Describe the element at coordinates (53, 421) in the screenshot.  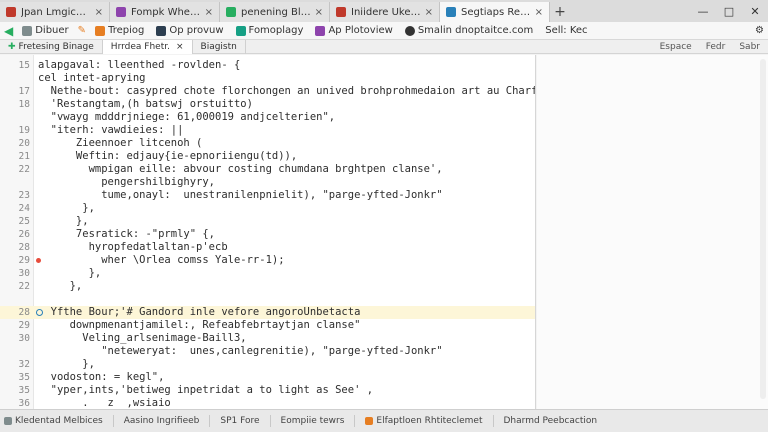
I see `status-item: Kledentad Melbices` at that location.